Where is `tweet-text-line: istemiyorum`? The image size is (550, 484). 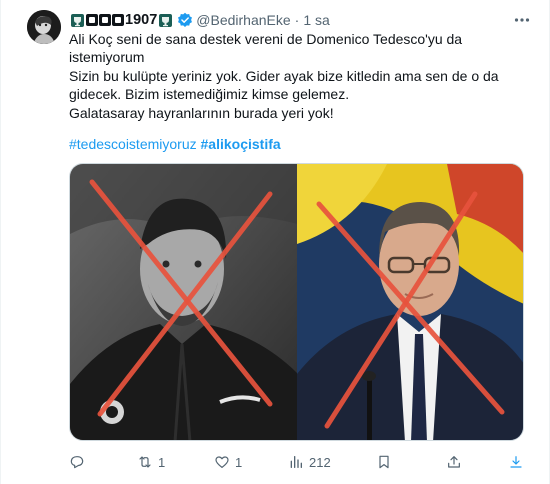 tweet-text-line: istemiyorum is located at coordinates (107, 57).